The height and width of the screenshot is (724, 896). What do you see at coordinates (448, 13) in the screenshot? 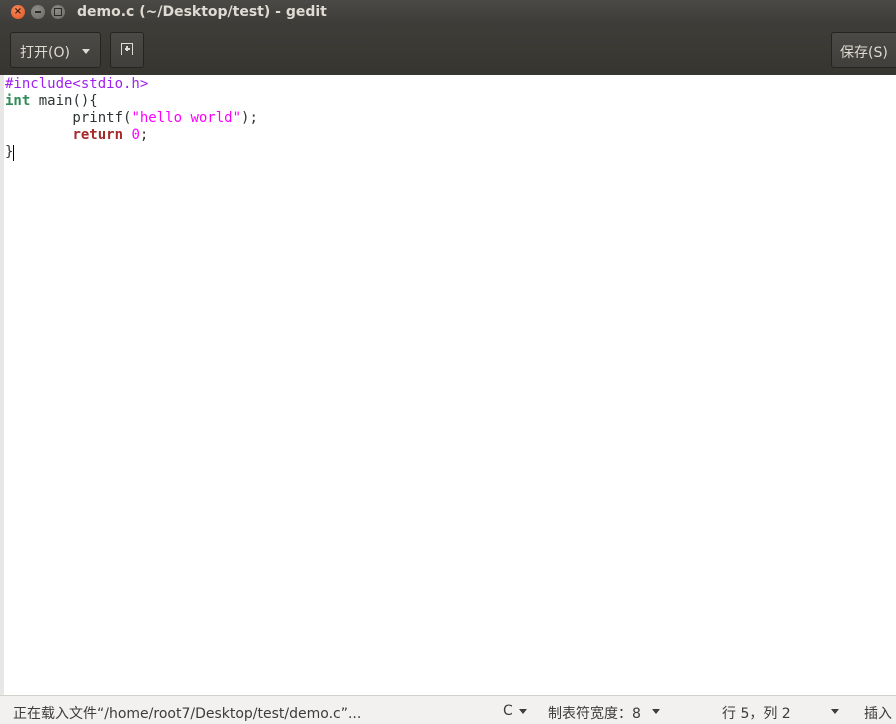
I see `title-bar: × demo.c (~/Desktop/test) - gedit` at bounding box center [448, 13].